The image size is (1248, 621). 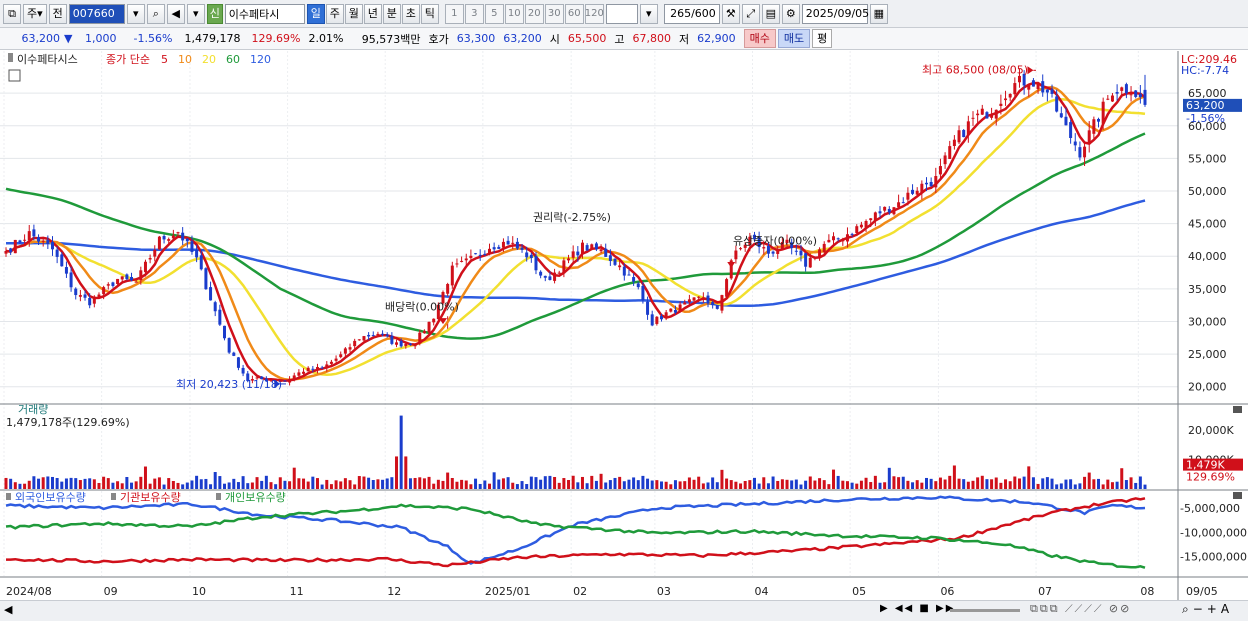 What do you see at coordinates (822, 38) in the screenshot?
I see `avg-button: 평` at bounding box center [822, 38].